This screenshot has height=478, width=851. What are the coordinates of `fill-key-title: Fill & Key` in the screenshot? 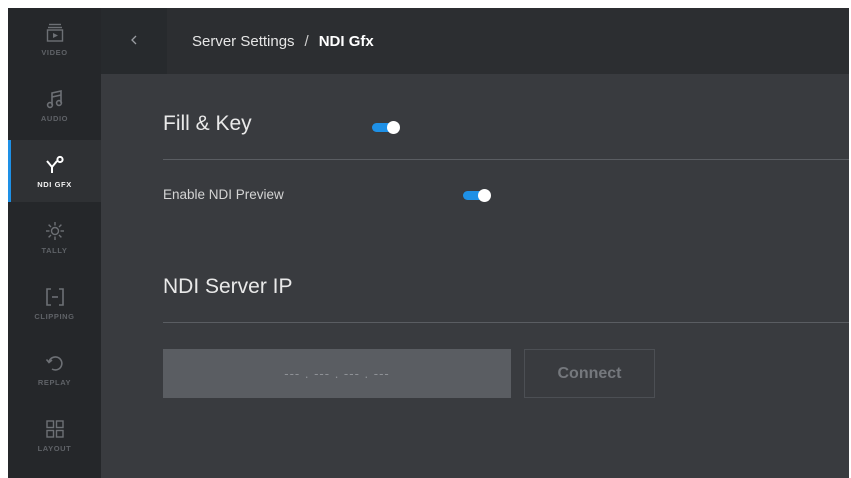 It's located at (207, 123).